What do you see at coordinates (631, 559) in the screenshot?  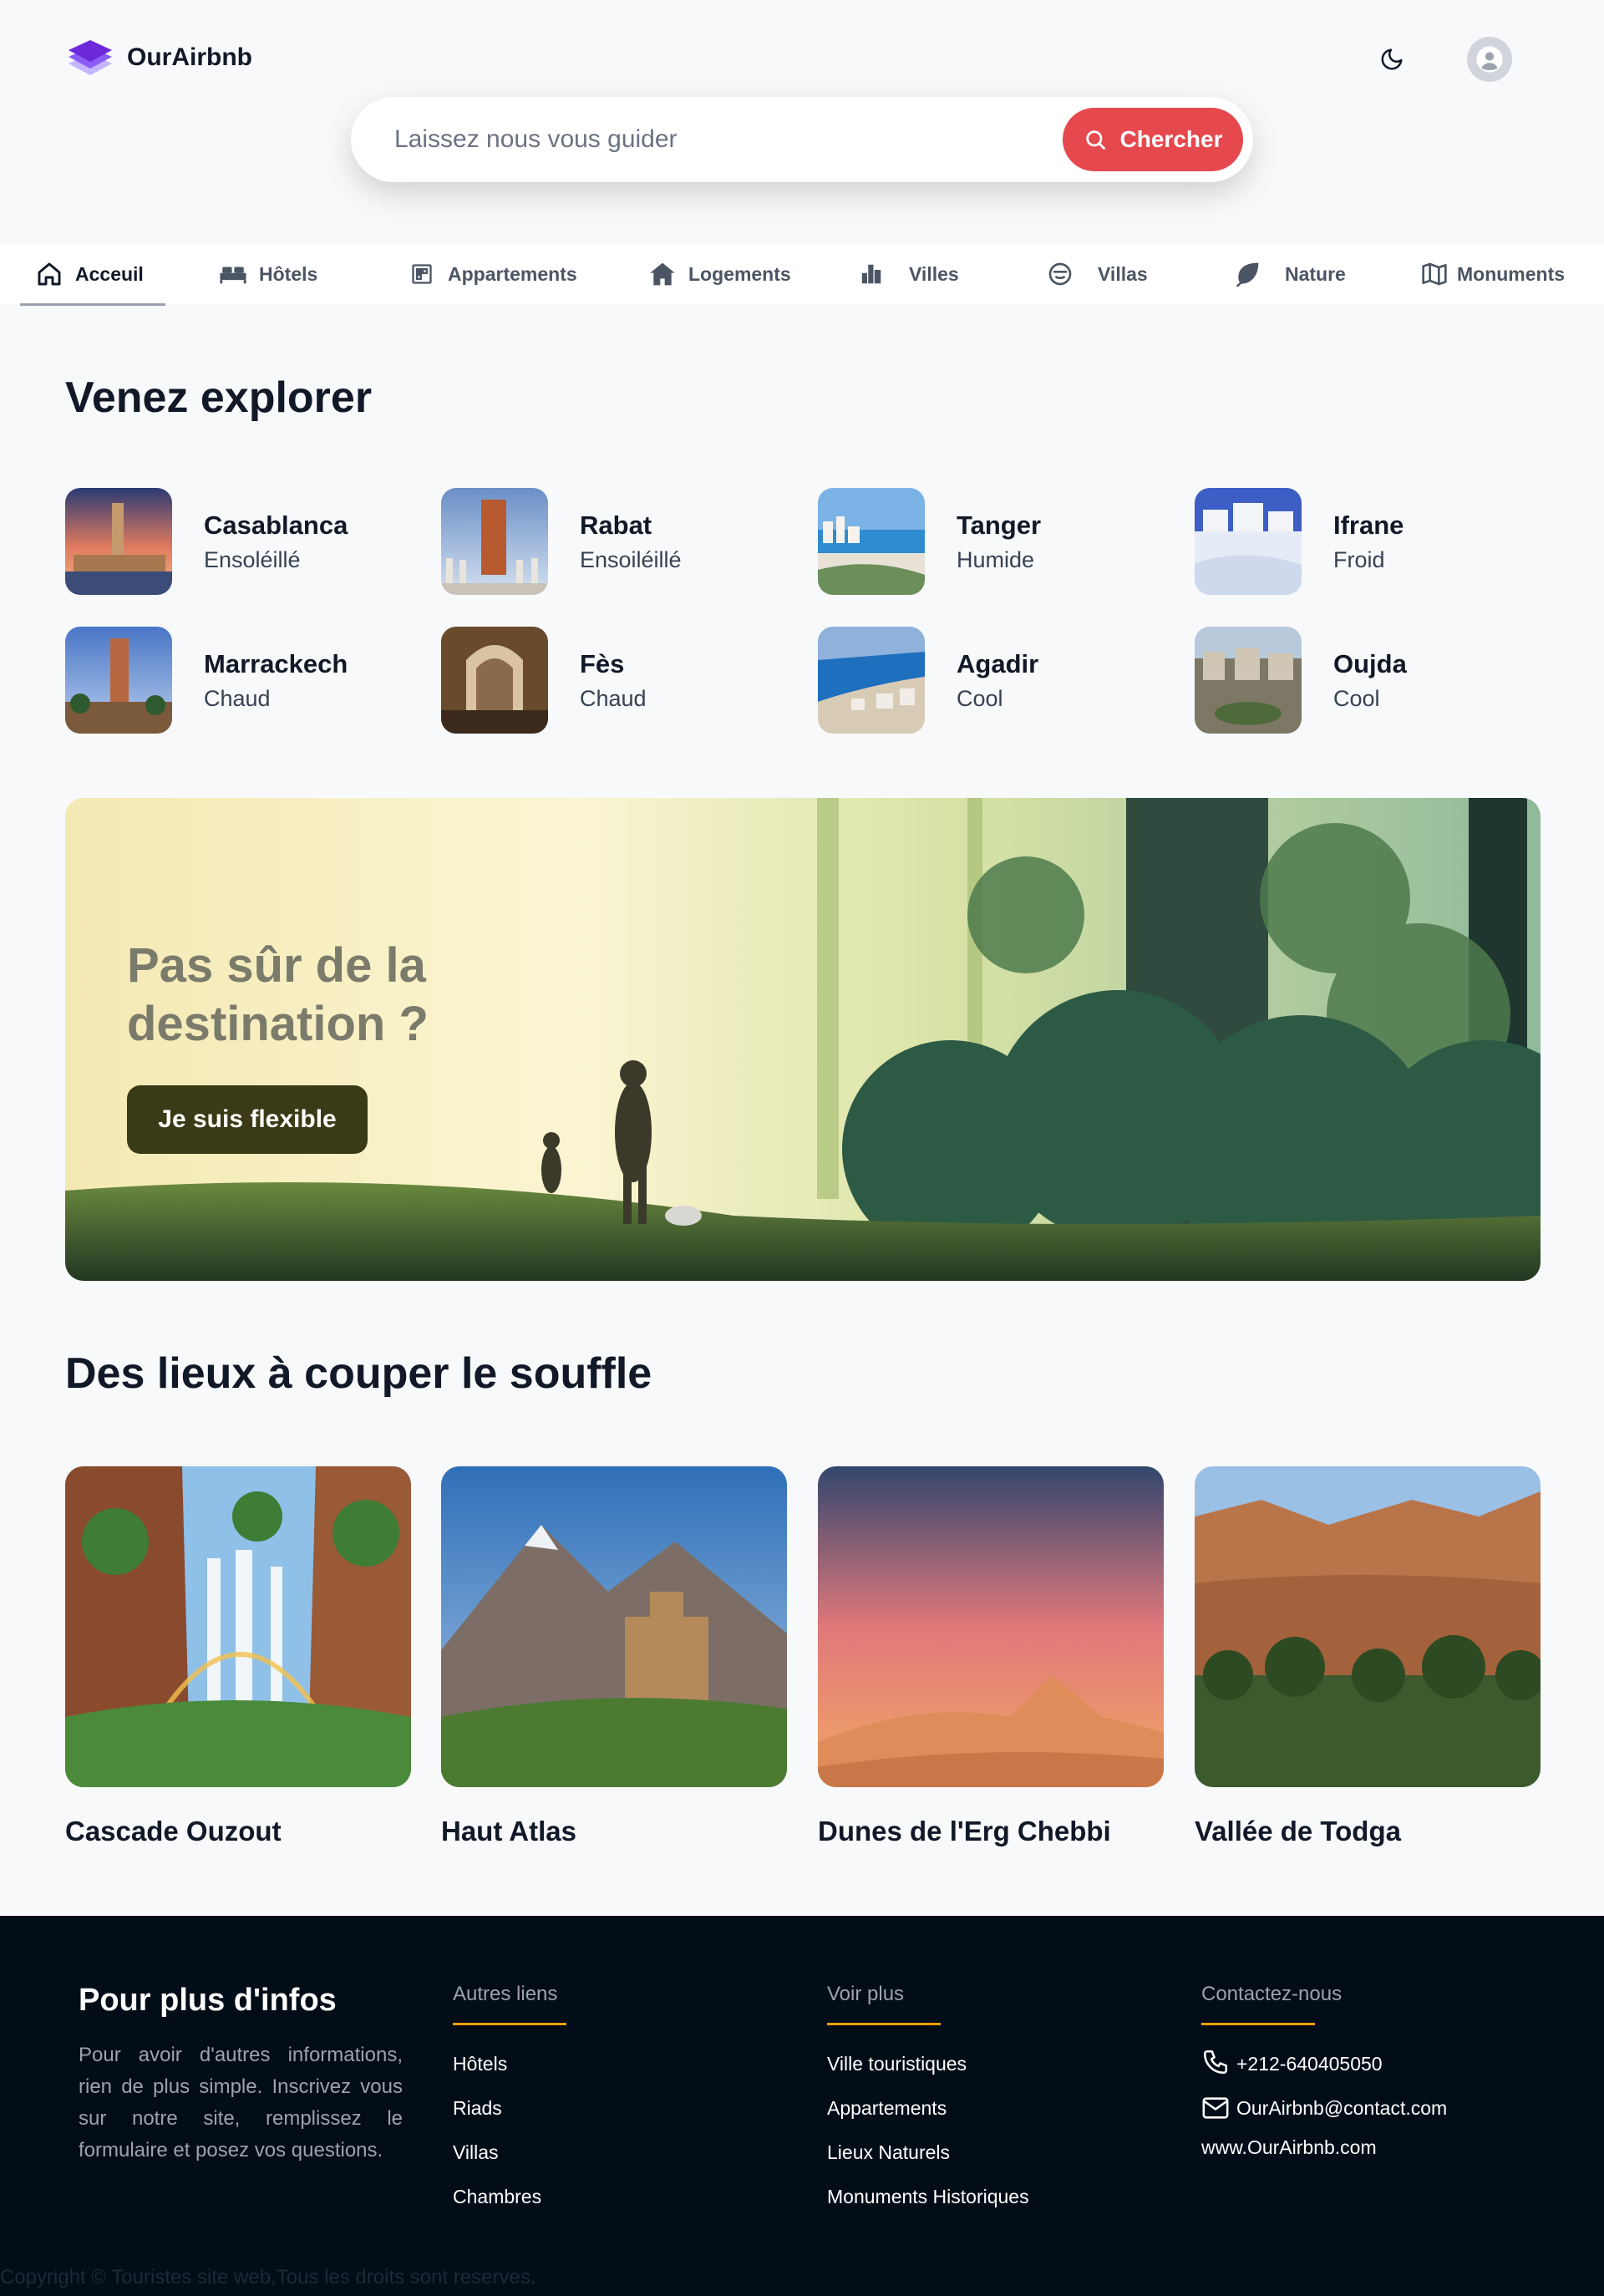 I see `city-climate: Ensoiléillé` at bounding box center [631, 559].